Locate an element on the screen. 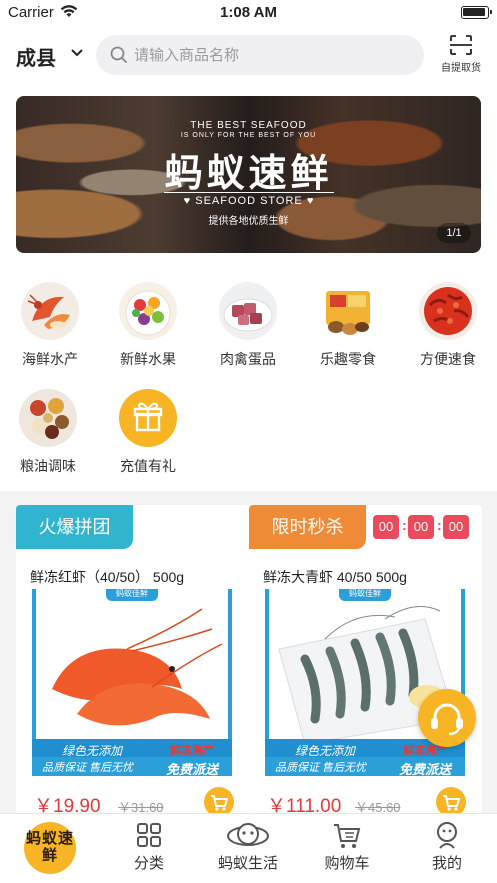 This screenshot has width=497, height=883. product-name: 鲜冻红虾（40/50） 500g is located at coordinates (107, 577).